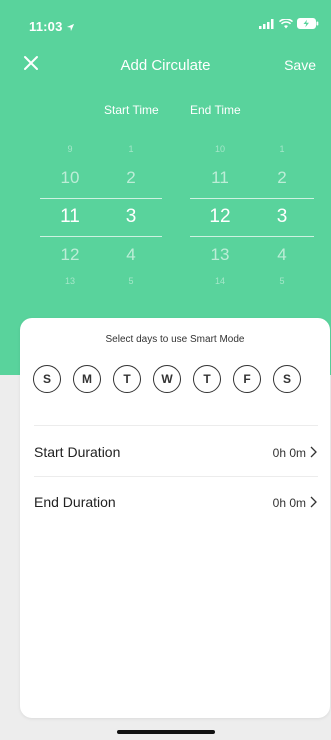 Image resolution: width=331 pixels, height=740 pixels. What do you see at coordinates (165, 20) in the screenshot?
I see `status-bar: 11:03` at bounding box center [165, 20].